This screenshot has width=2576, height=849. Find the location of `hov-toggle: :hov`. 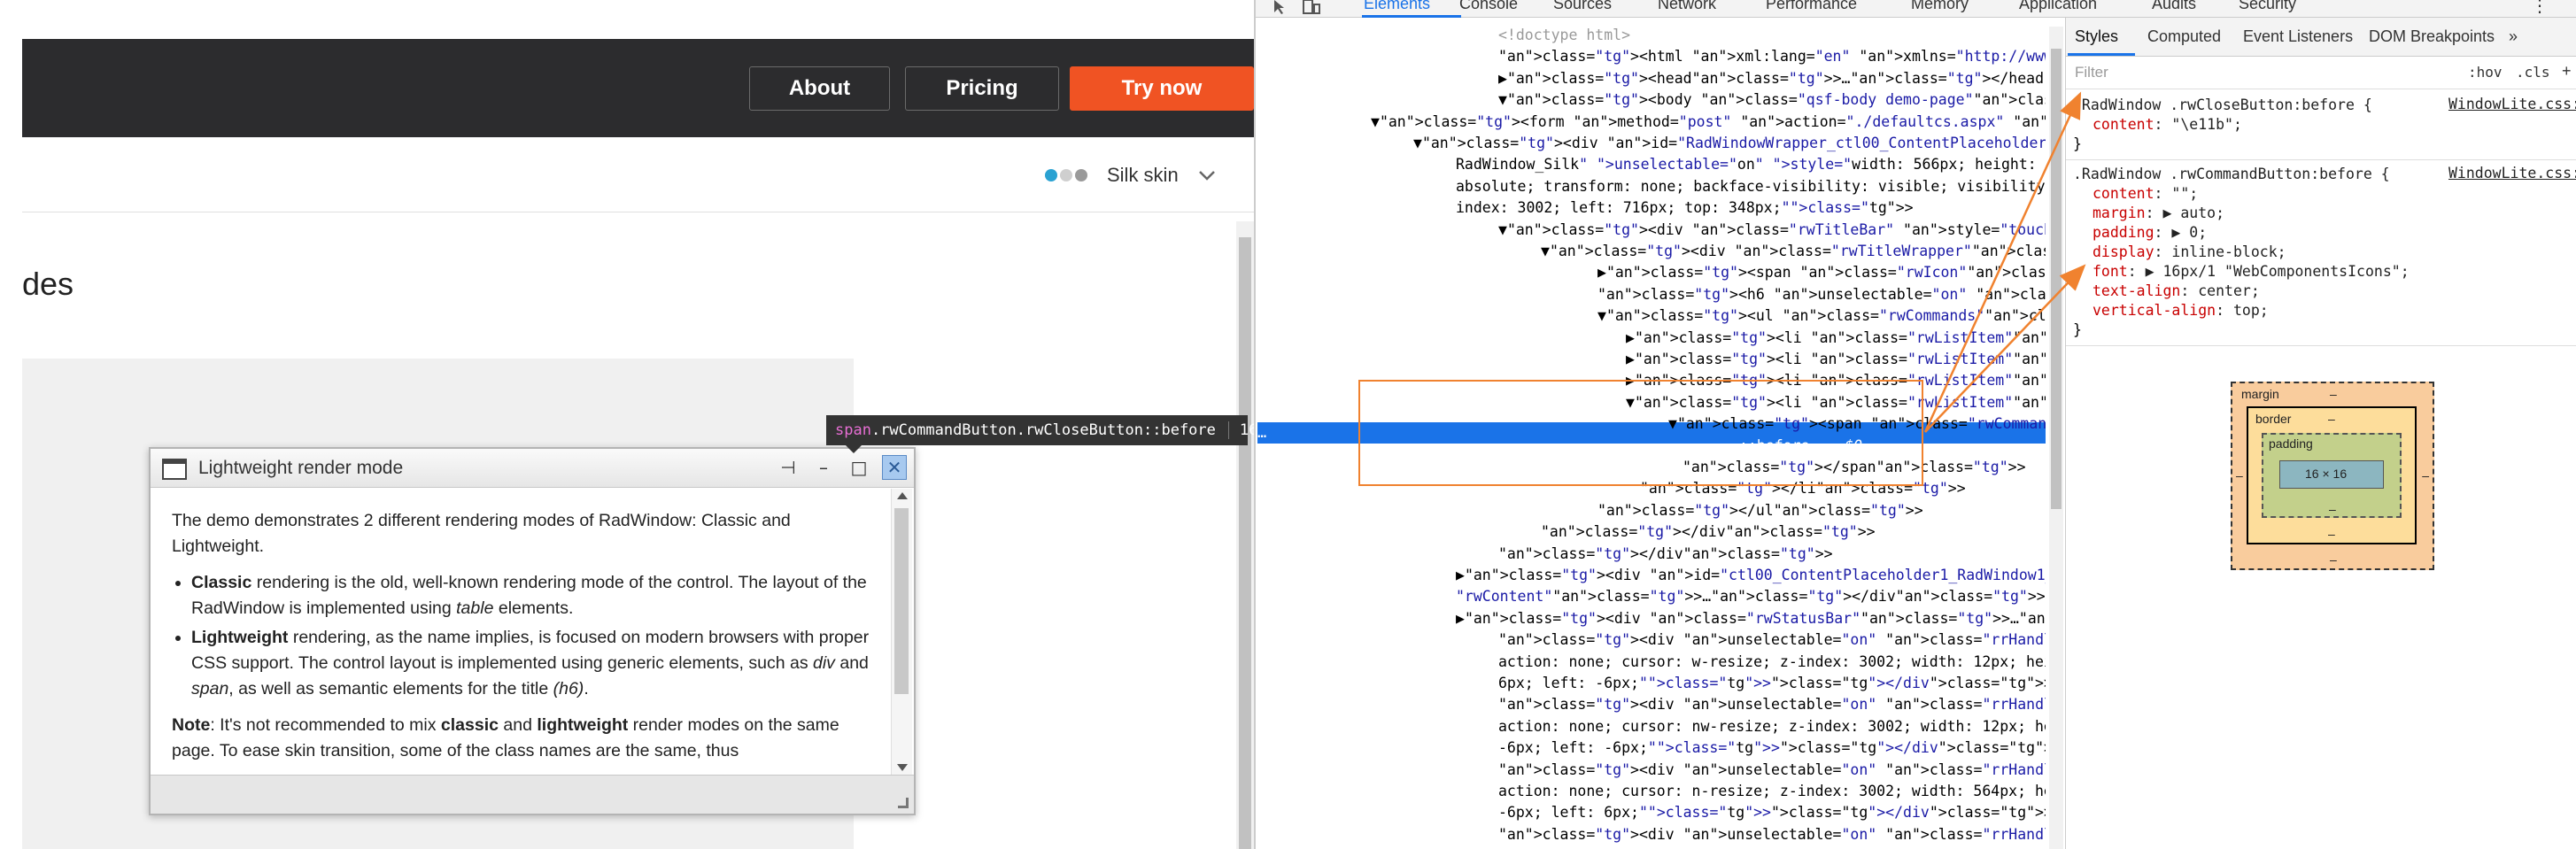

hov-toggle: :hov is located at coordinates (2485, 72).